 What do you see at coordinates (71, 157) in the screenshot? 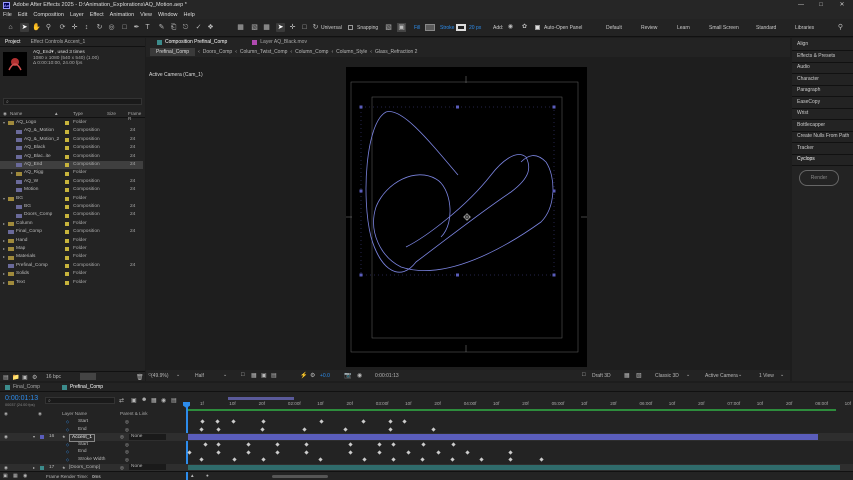
I see `project-comp-row: AQ_Blac..ite Composition 24` at bounding box center [71, 157].